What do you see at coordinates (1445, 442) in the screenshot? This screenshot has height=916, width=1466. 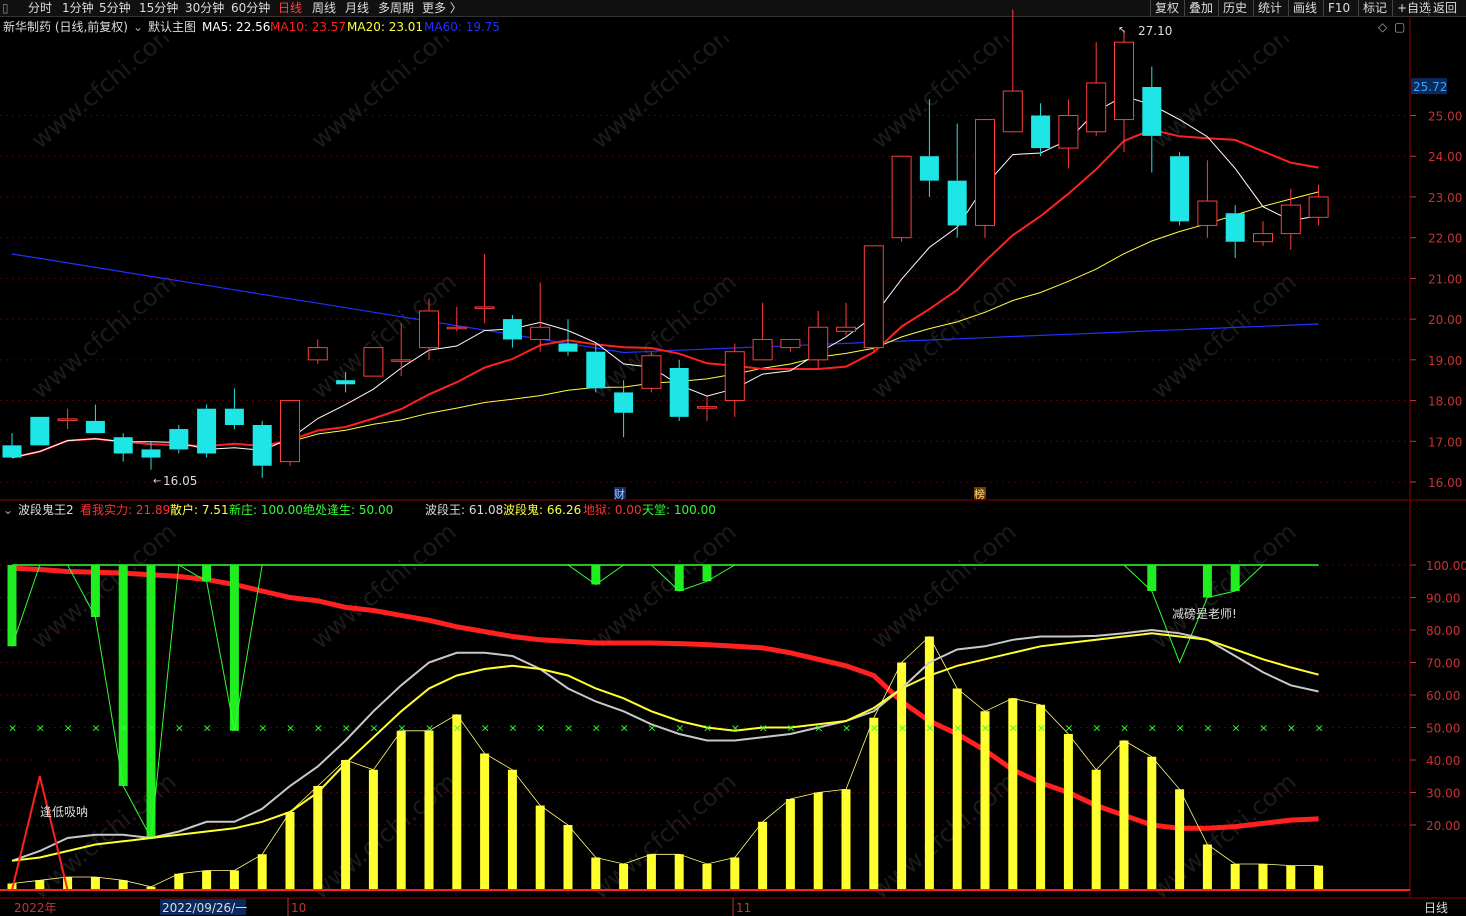 I see `price-tick-label: 17.00` at bounding box center [1445, 442].